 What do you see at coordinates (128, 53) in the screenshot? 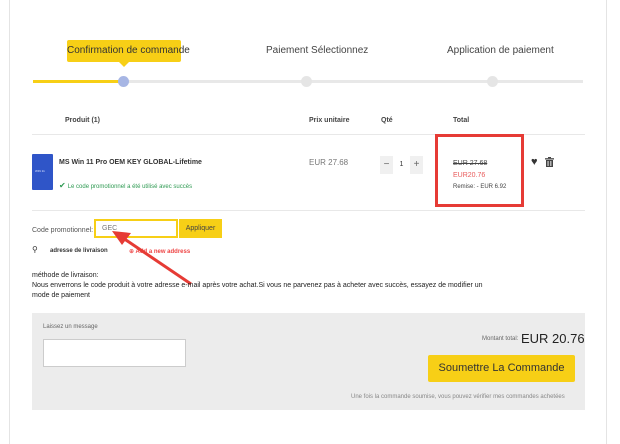
I see `step-confirmation: Confirmation de commande` at bounding box center [128, 53].